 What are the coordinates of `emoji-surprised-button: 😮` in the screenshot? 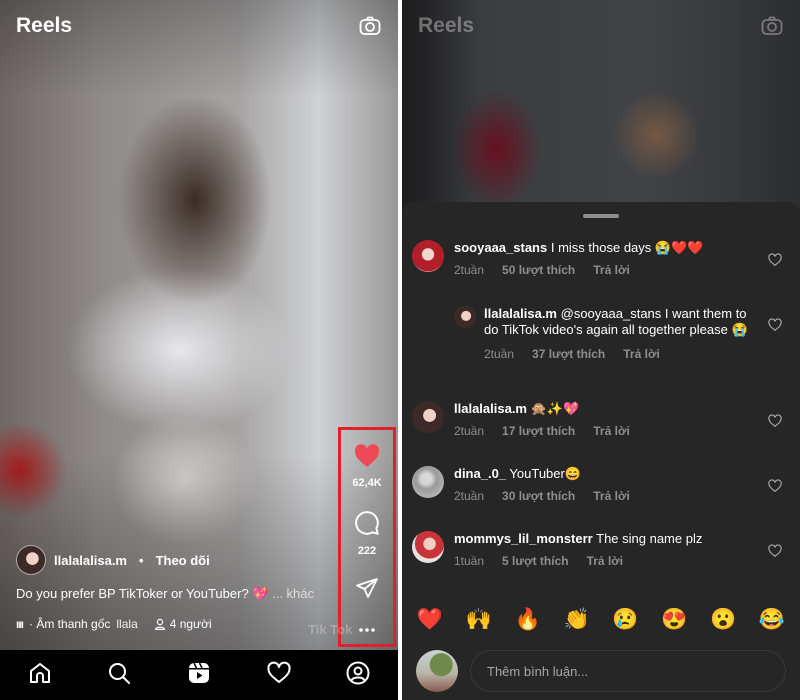 It's located at (723, 620).